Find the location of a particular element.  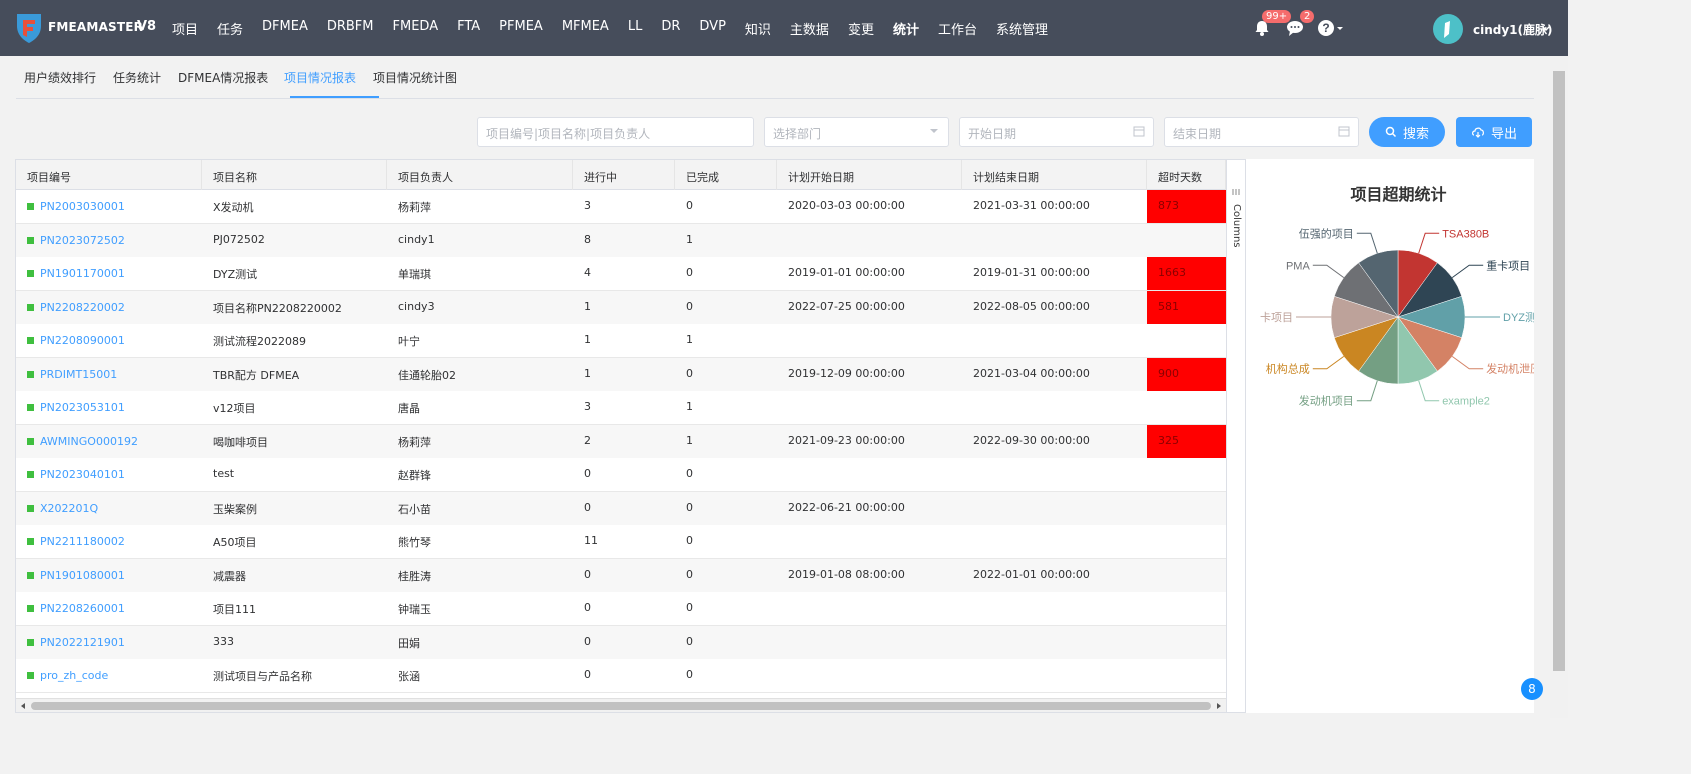

table-cell: 单瑞琪 is located at coordinates (414, 274).